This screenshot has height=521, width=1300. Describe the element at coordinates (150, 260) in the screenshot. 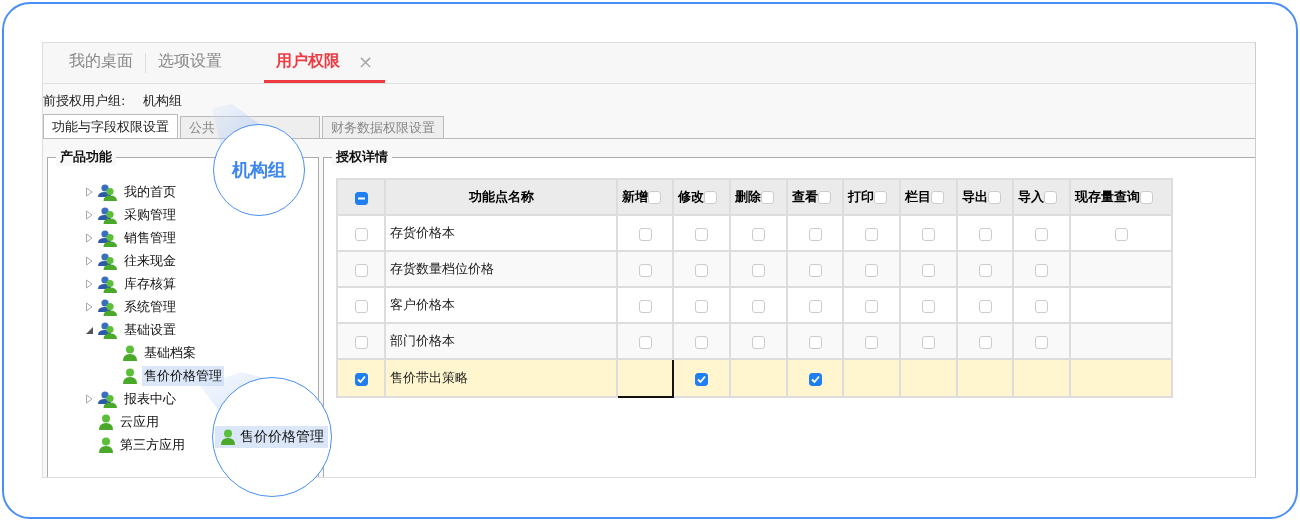

I see `tree-item: 往来现金` at that location.